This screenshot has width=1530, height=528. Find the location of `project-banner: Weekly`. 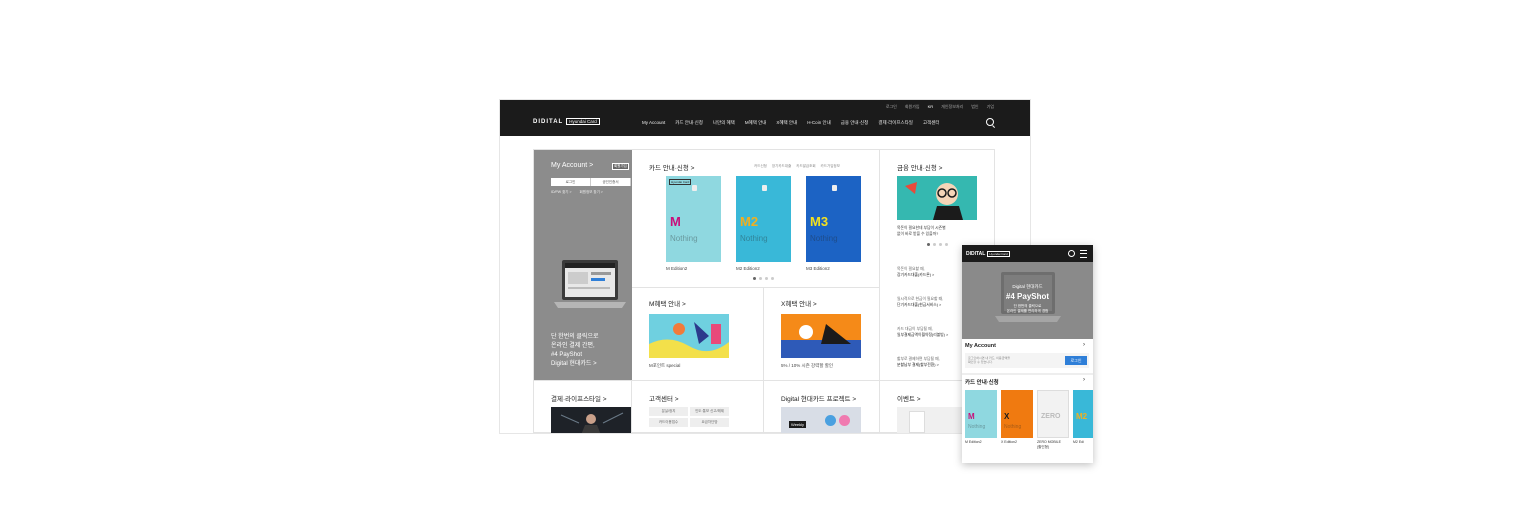

project-banner: Weekly is located at coordinates (821, 420).